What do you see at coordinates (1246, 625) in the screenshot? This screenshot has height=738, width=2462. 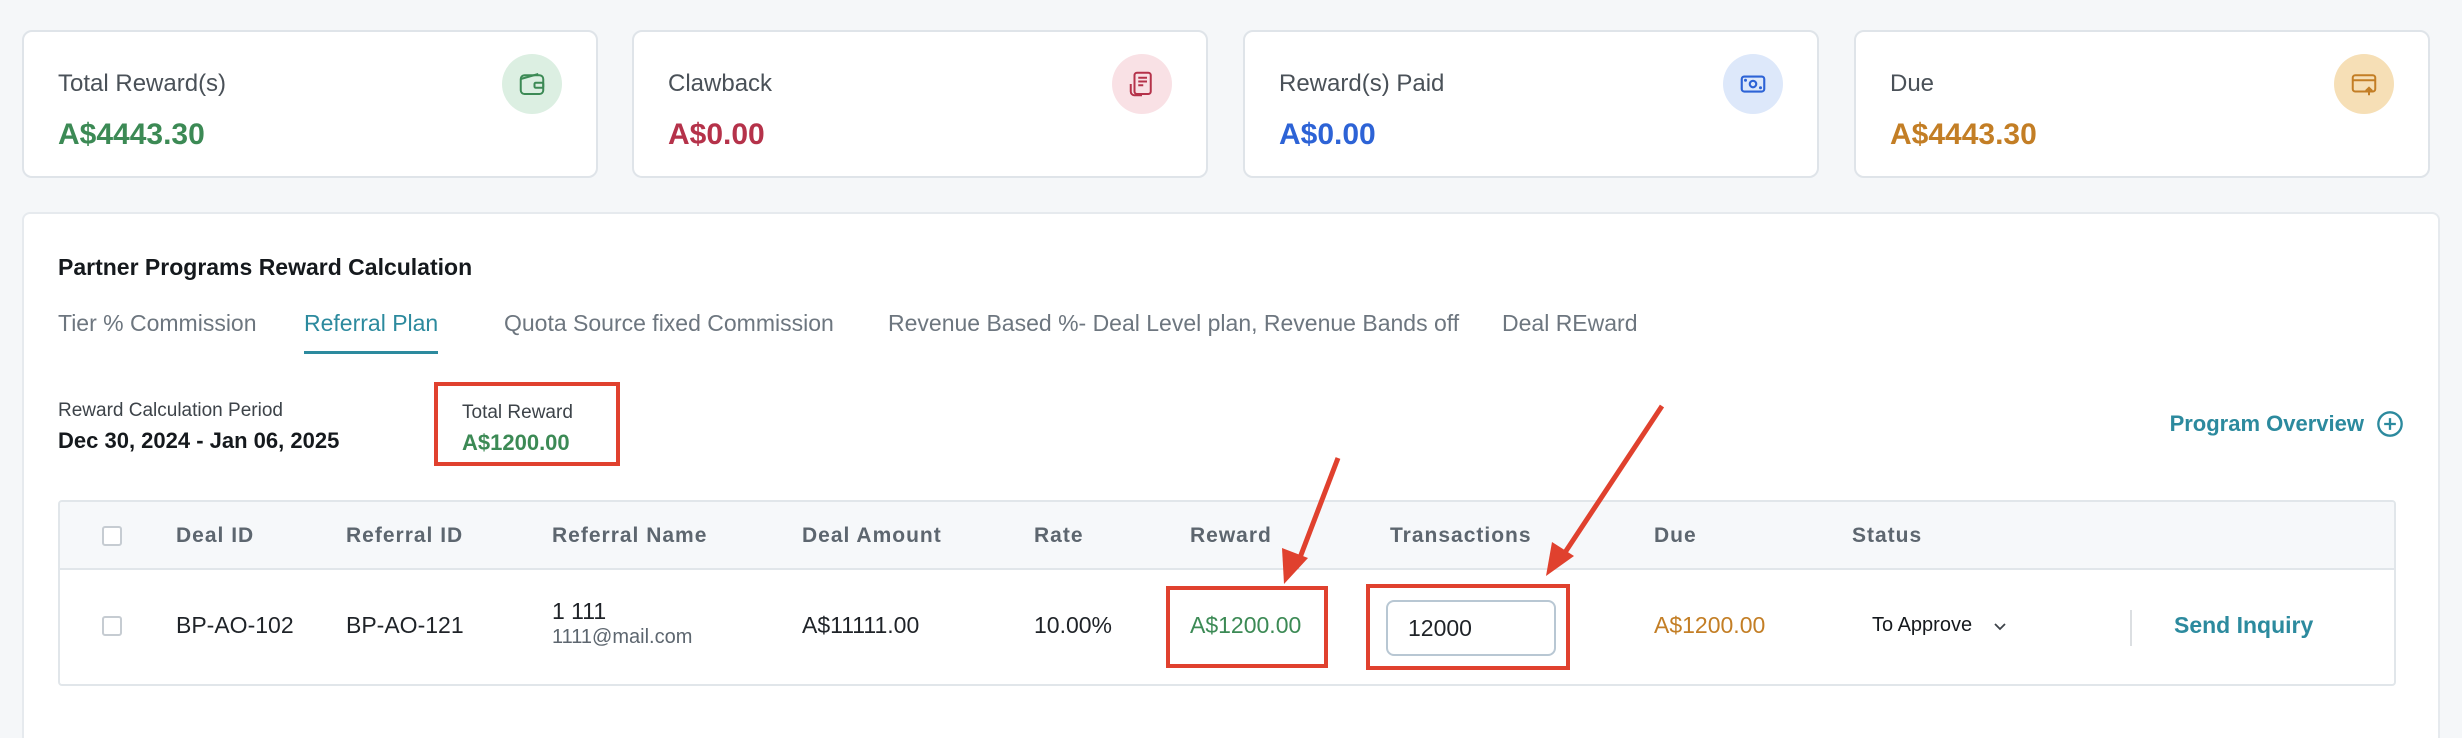 I see `reward-value: A$1200.00` at bounding box center [1246, 625].